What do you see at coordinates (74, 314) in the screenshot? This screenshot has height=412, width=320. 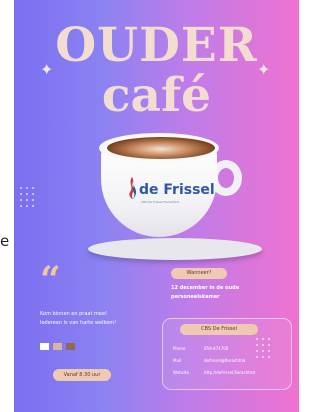 I see `intro-line: Kom binnen en praat mee!` at bounding box center [74, 314].